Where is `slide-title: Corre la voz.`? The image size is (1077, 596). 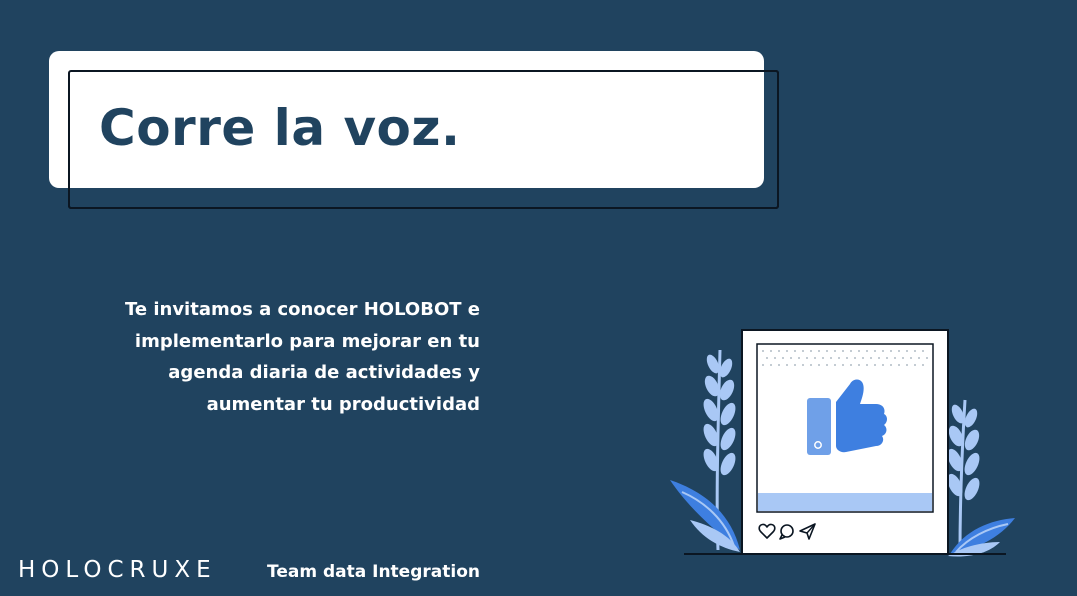
slide-title: Corre la voz. is located at coordinates (280, 128).